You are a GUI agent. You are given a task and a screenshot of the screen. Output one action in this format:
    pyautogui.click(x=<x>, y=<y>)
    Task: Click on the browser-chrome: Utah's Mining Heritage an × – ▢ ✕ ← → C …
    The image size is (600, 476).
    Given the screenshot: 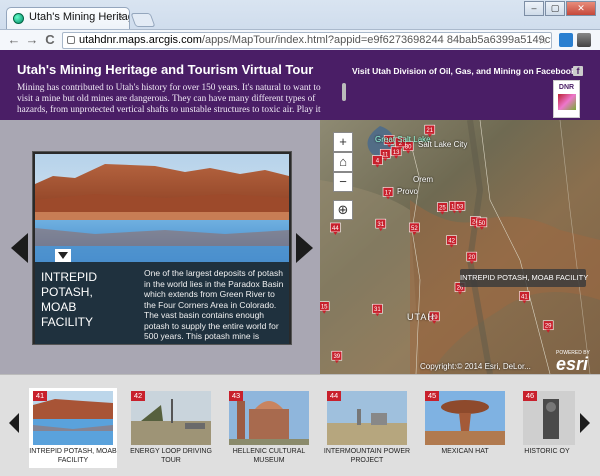 What is the action you would take?
    pyautogui.click(x=300, y=25)
    